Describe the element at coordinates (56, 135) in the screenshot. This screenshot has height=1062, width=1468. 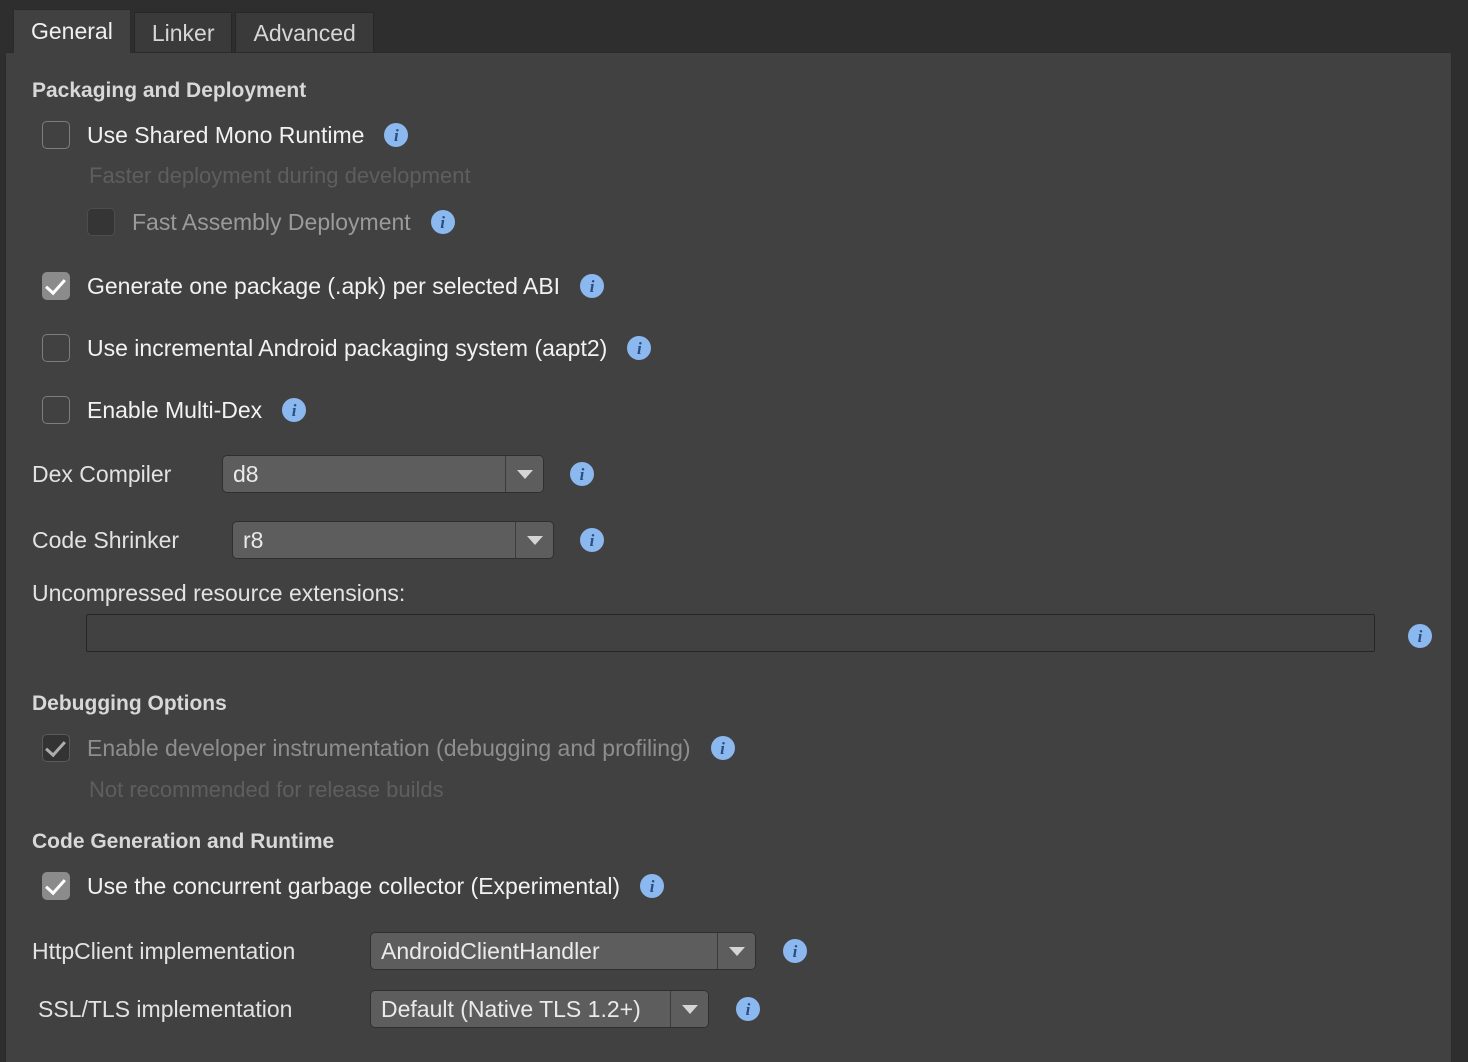
I see `checkbox-use-shared-mono-runtime` at that location.